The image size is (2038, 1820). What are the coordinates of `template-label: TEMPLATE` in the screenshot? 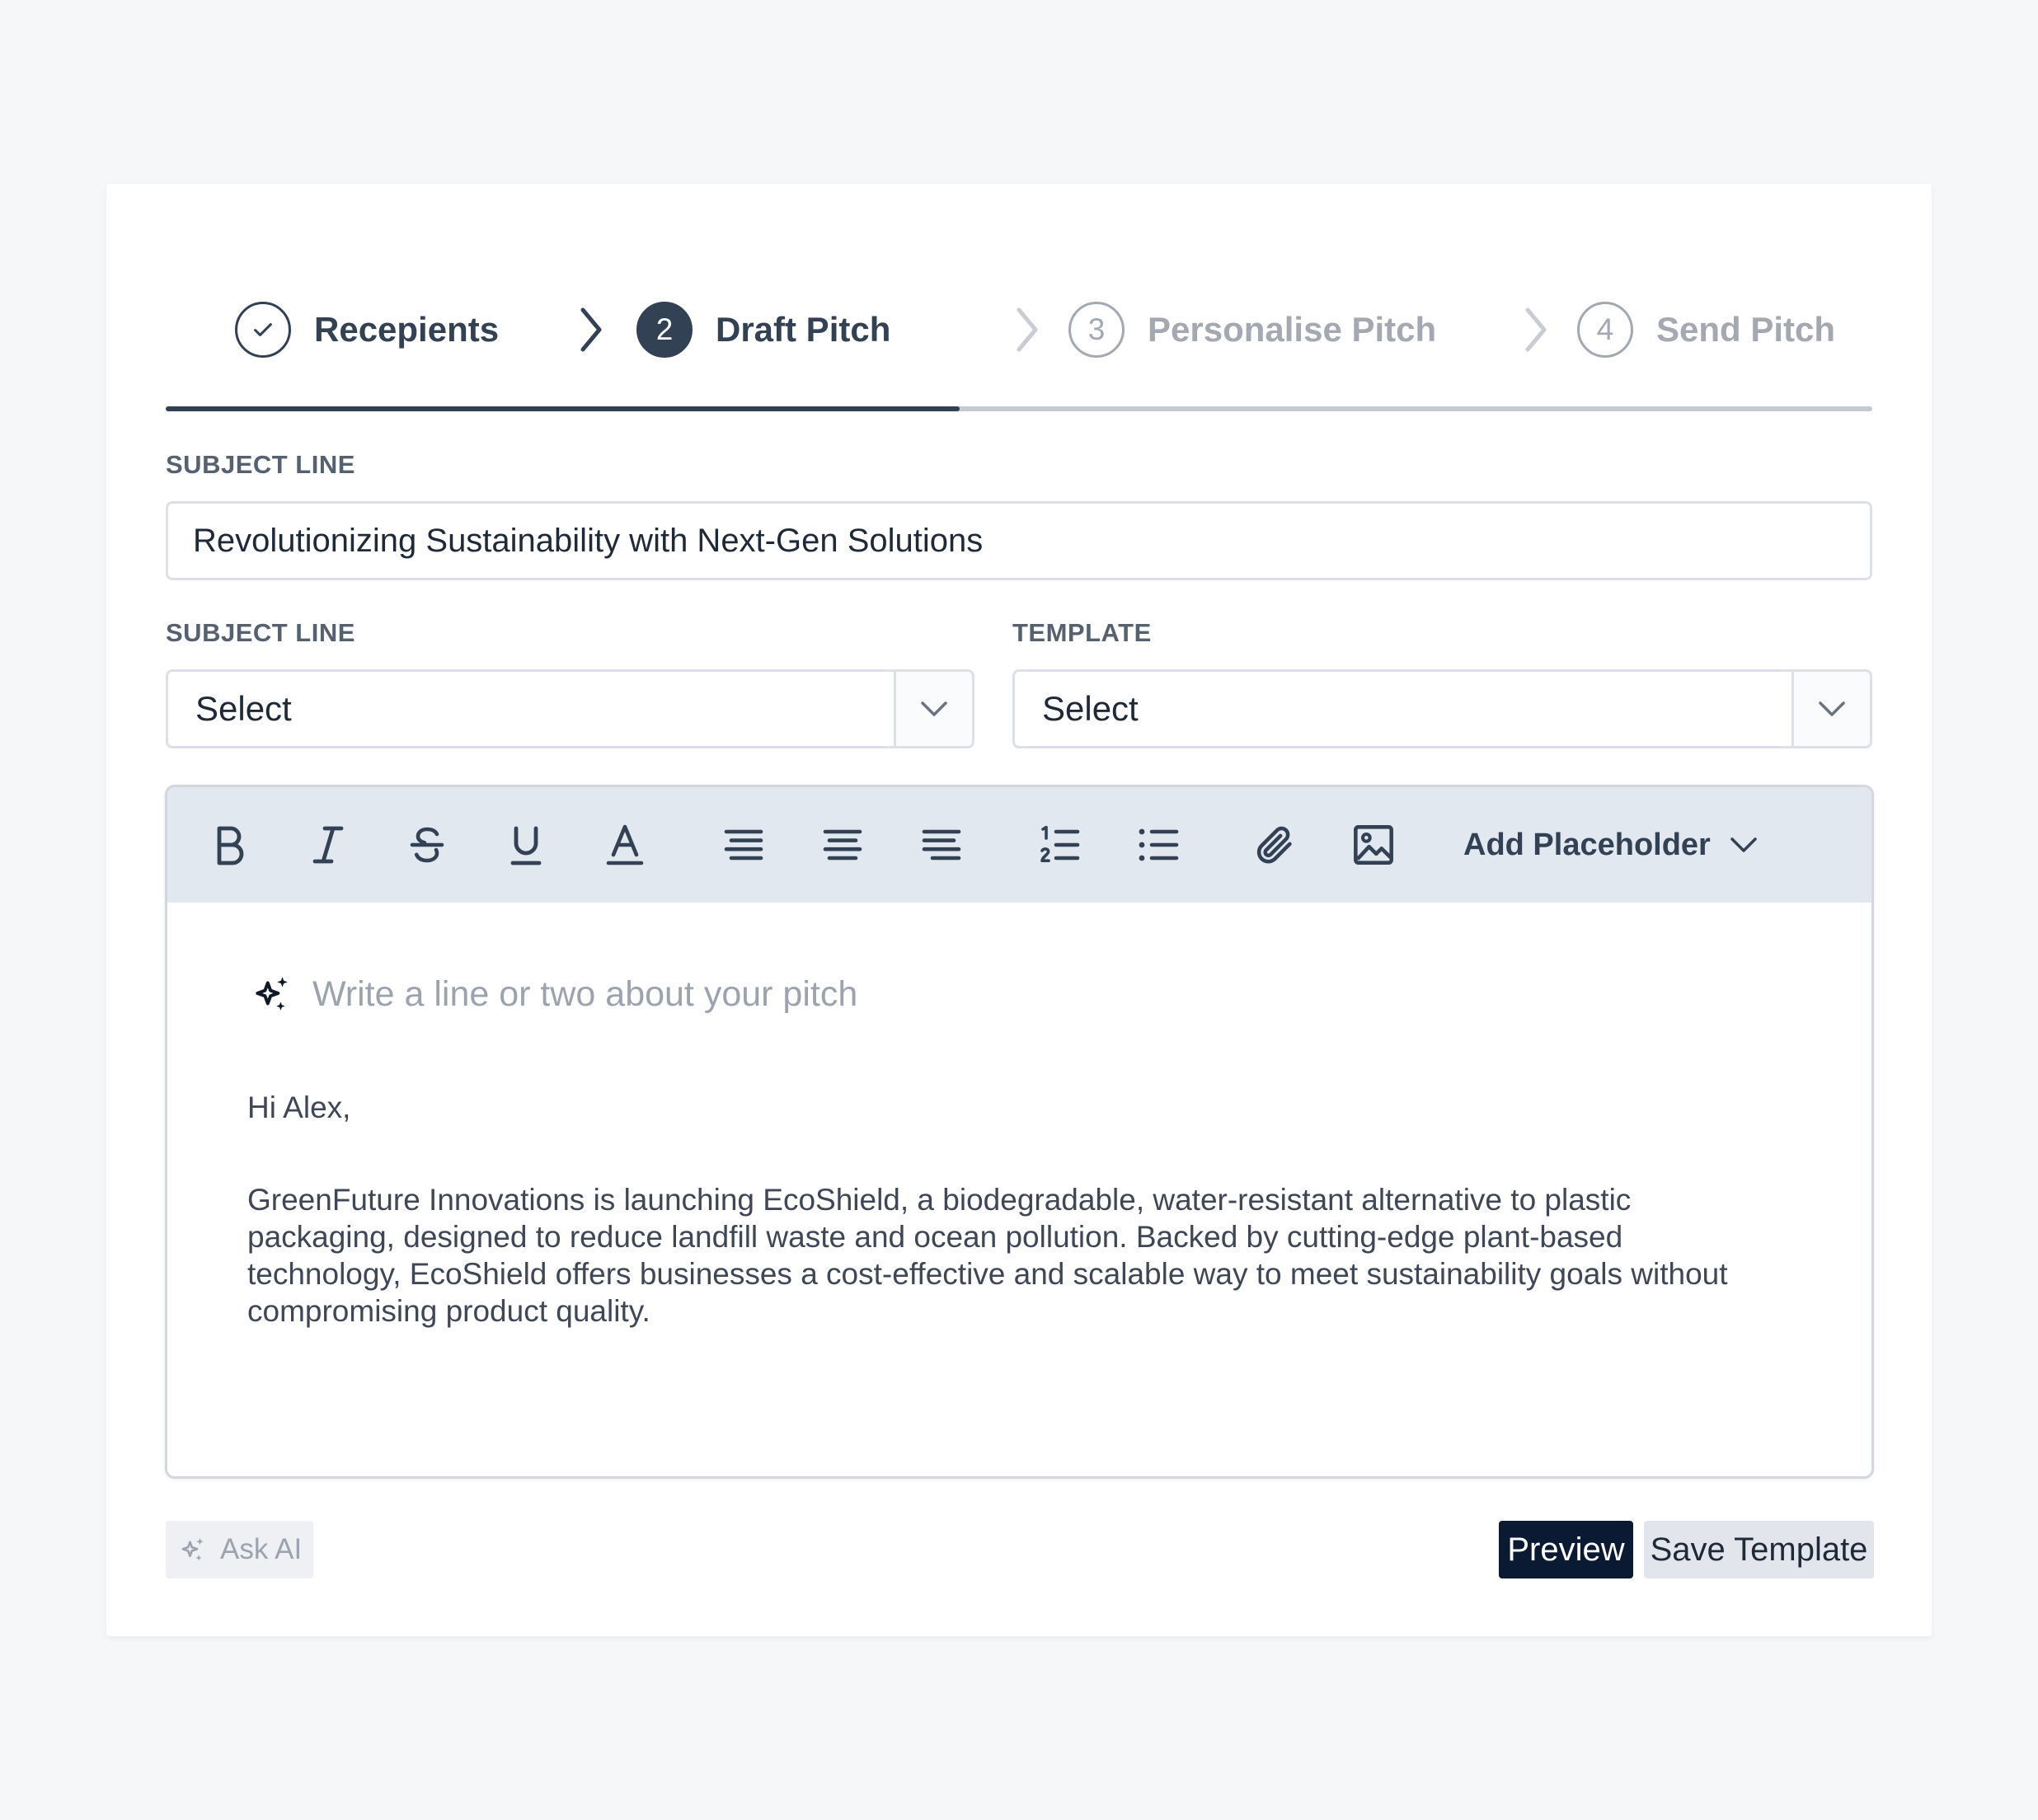 It's located at (1082, 632).